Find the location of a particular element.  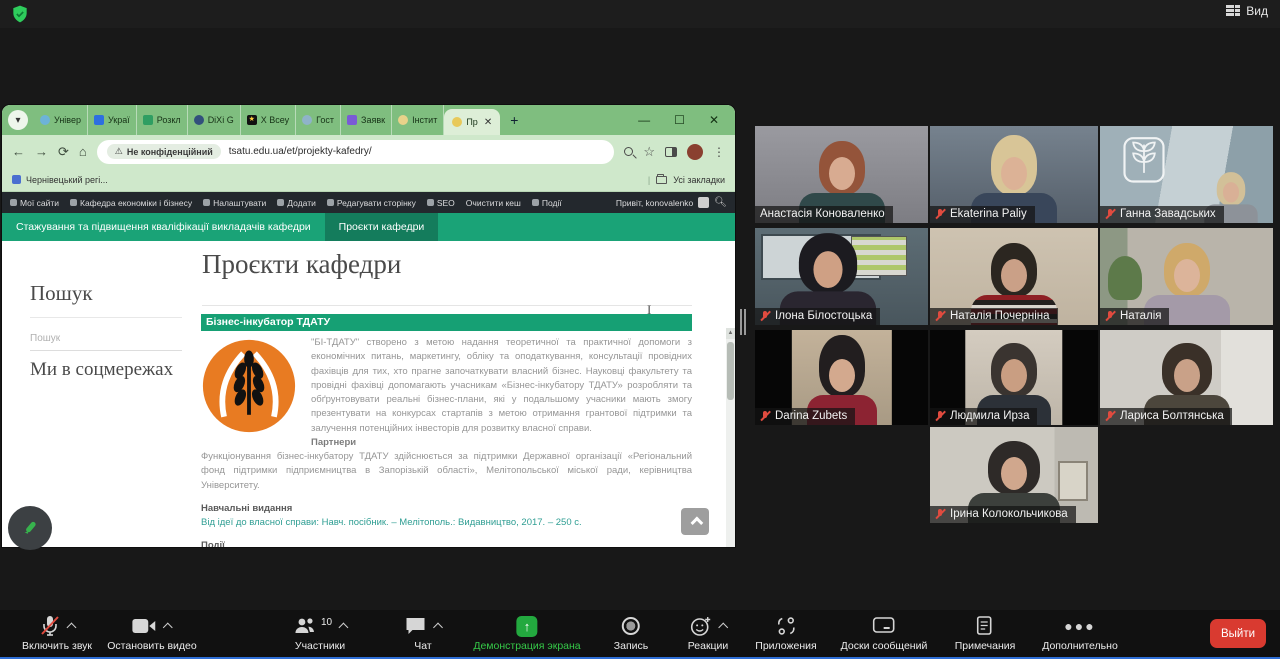

whiteboard-icon is located at coordinates (884, 625).